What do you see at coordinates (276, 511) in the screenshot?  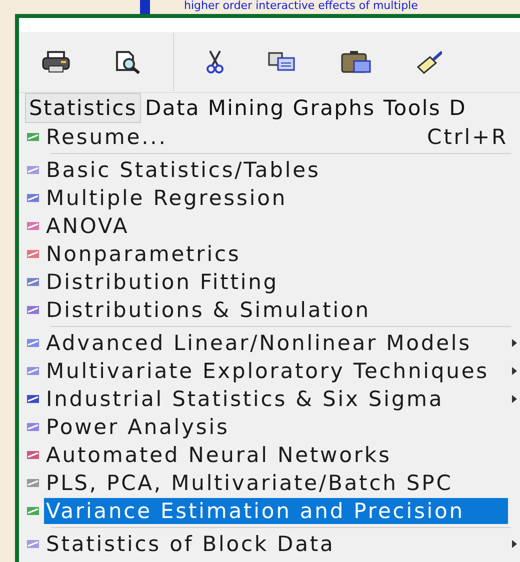 I see `menu-item: Variance Estimation and Precision` at bounding box center [276, 511].